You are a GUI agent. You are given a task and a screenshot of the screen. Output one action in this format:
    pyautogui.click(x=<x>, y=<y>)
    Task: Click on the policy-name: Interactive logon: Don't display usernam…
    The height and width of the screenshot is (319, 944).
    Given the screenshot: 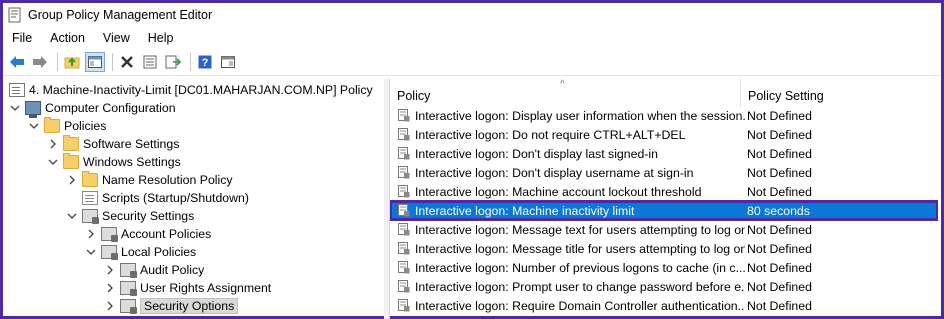 What is the action you would take?
    pyautogui.click(x=554, y=172)
    